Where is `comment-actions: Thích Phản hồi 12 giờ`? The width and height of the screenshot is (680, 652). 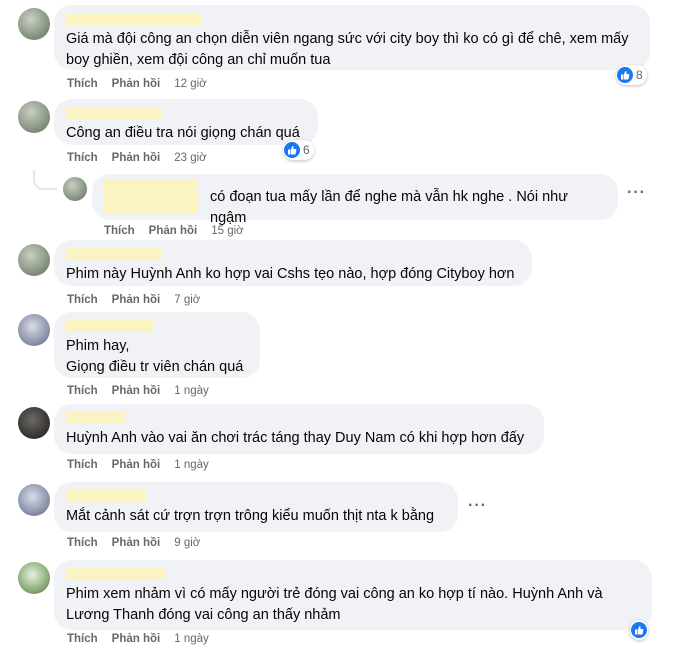 comment-actions: Thích Phản hồi 12 giờ is located at coordinates (137, 84).